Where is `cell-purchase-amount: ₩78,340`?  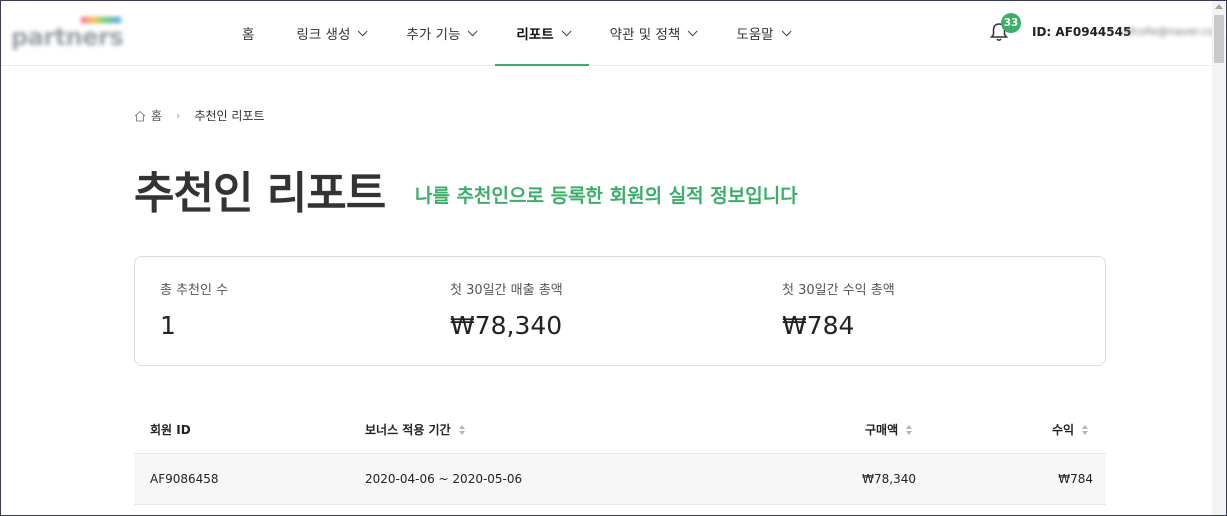
cell-purchase-amount: ₩78,340 is located at coordinates (889, 479).